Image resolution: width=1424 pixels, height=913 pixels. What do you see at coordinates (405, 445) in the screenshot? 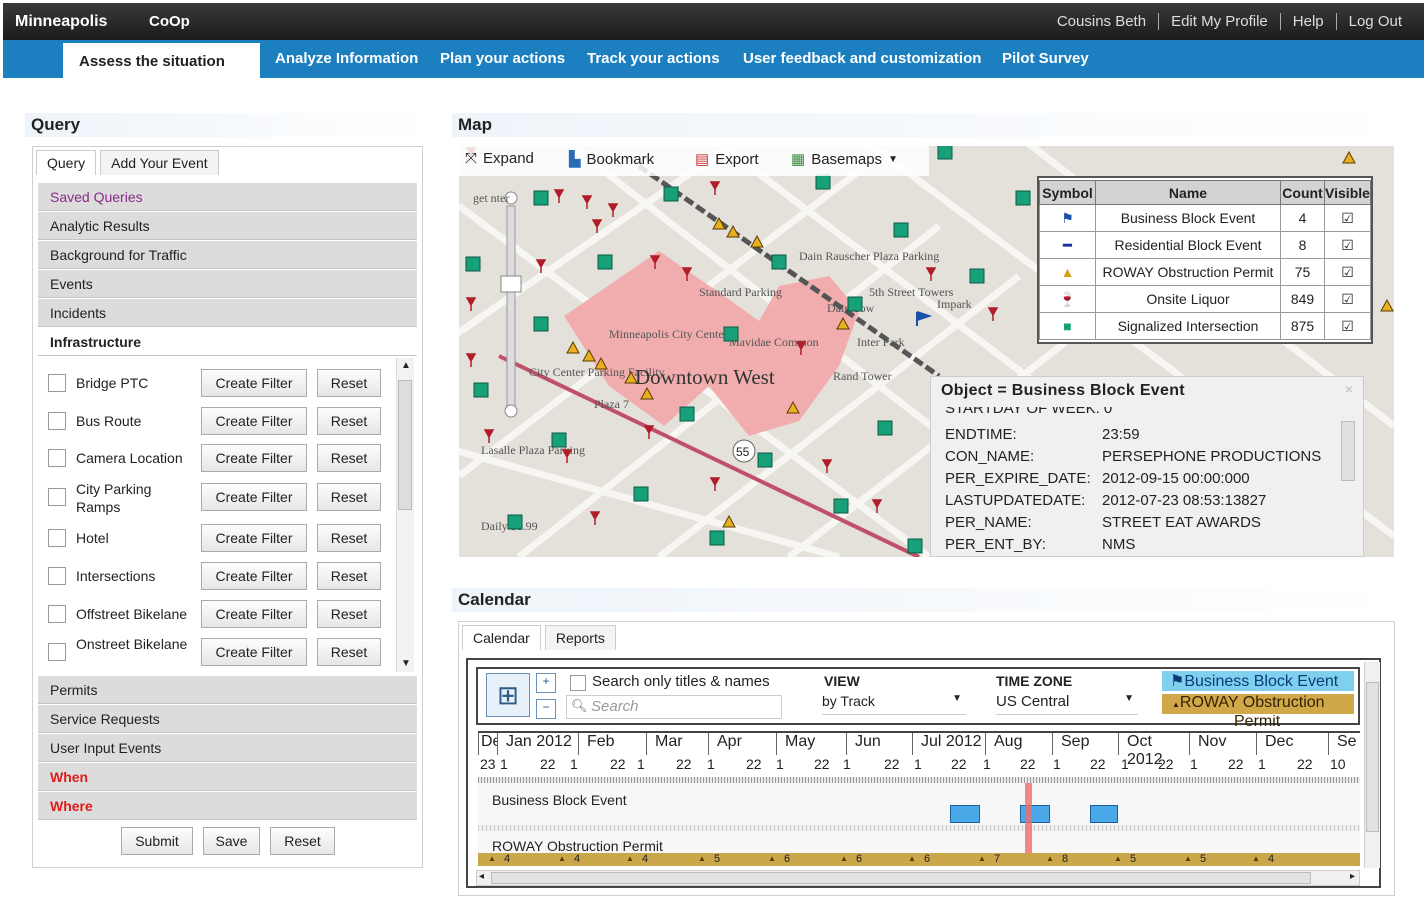
I see `scroll-thumb` at bounding box center [405, 445].